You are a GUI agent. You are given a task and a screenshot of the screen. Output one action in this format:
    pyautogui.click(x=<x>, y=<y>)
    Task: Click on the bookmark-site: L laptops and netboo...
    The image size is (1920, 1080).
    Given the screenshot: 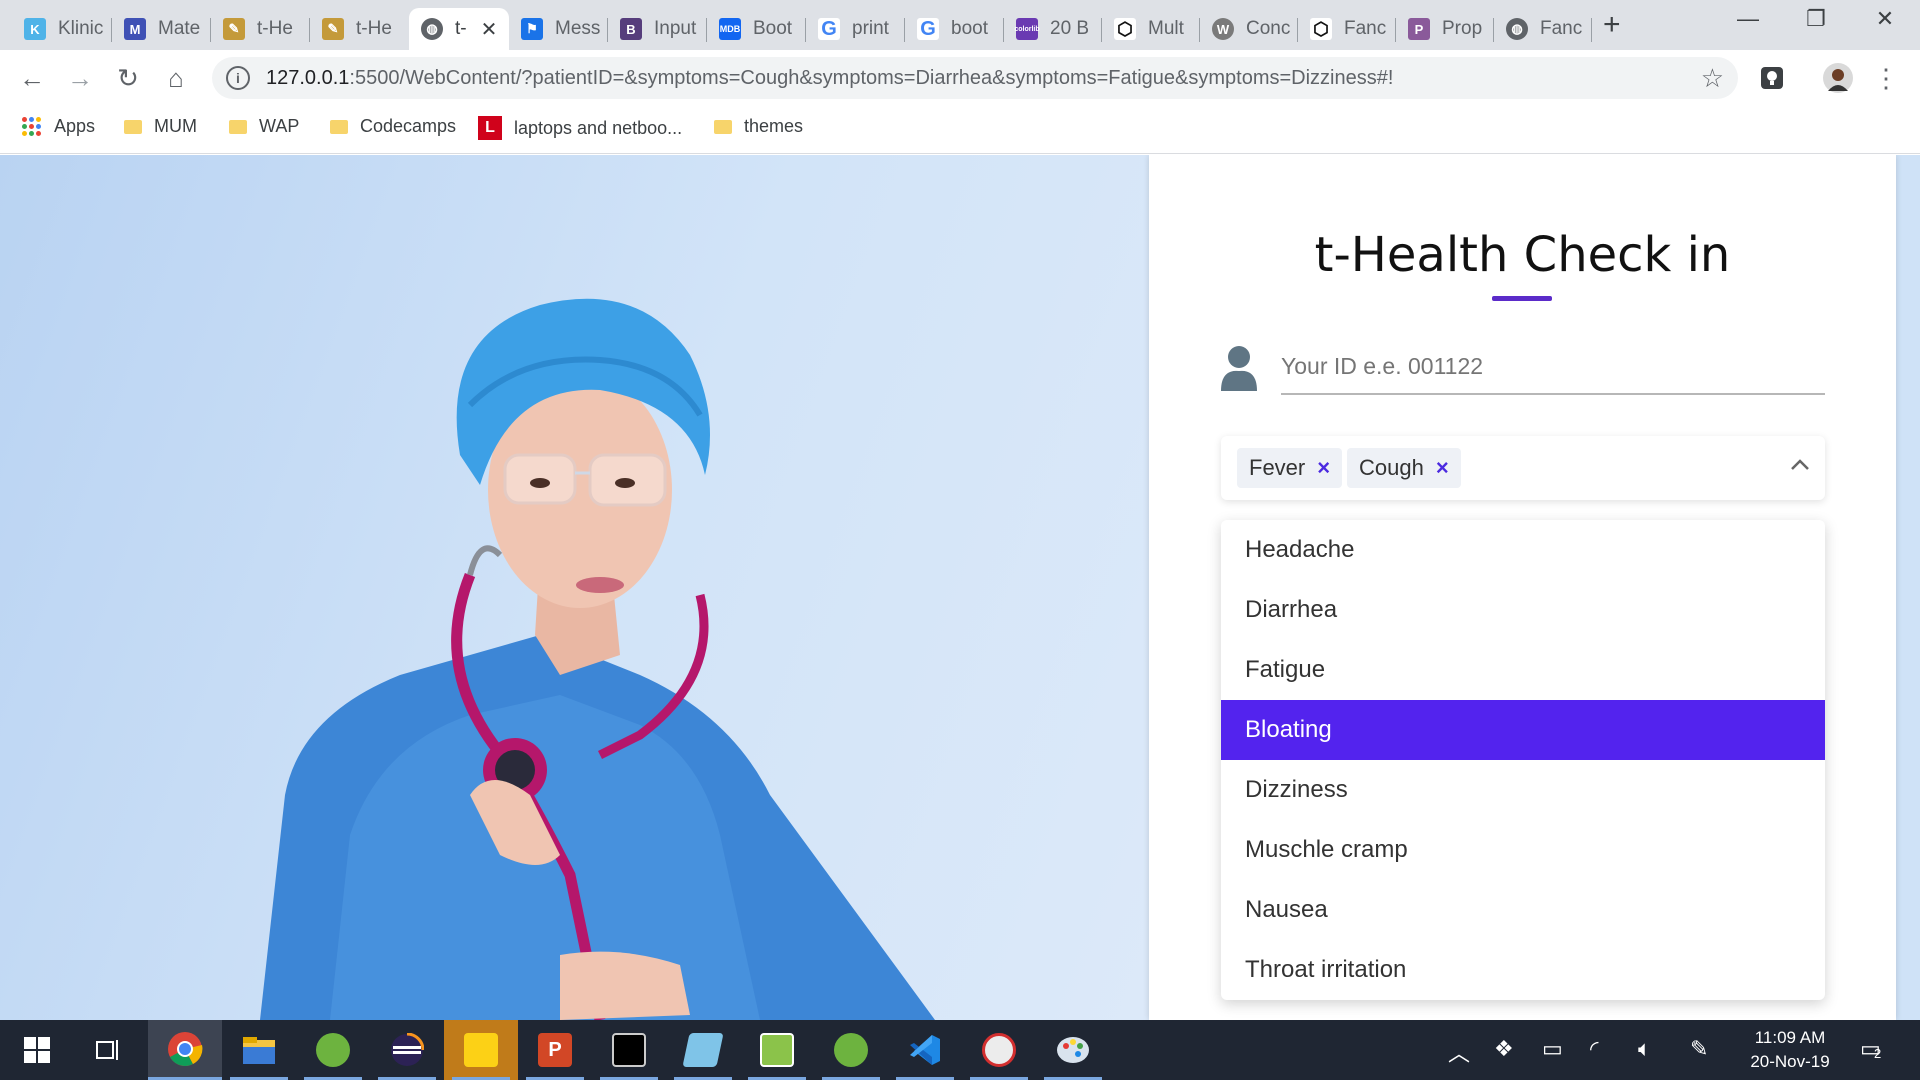 What is the action you would take?
    pyautogui.click(x=580, y=128)
    